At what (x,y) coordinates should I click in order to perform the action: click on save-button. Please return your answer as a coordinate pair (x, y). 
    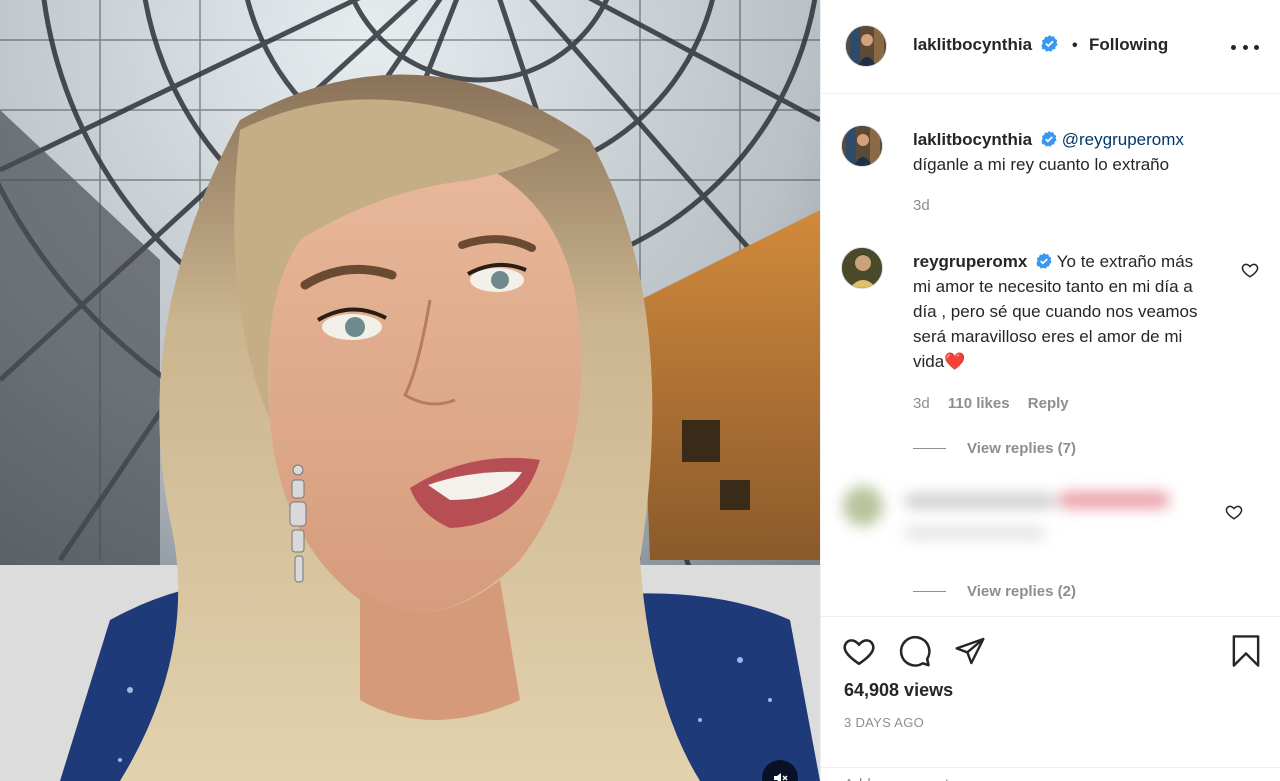
    Looking at the image, I should click on (1246, 651).